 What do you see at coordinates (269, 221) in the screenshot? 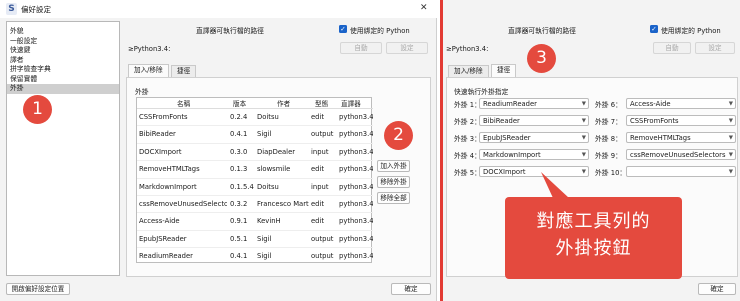
I see `cell-author: KevinH` at bounding box center [269, 221].